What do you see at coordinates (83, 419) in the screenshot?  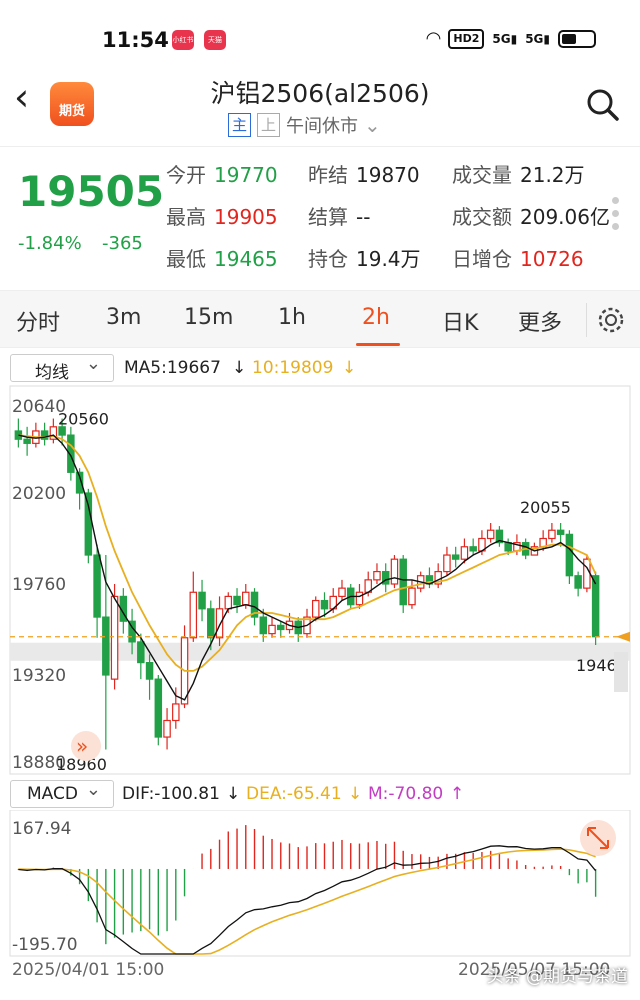 I see `high-annotation: 20560` at bounding box center [83, 419].